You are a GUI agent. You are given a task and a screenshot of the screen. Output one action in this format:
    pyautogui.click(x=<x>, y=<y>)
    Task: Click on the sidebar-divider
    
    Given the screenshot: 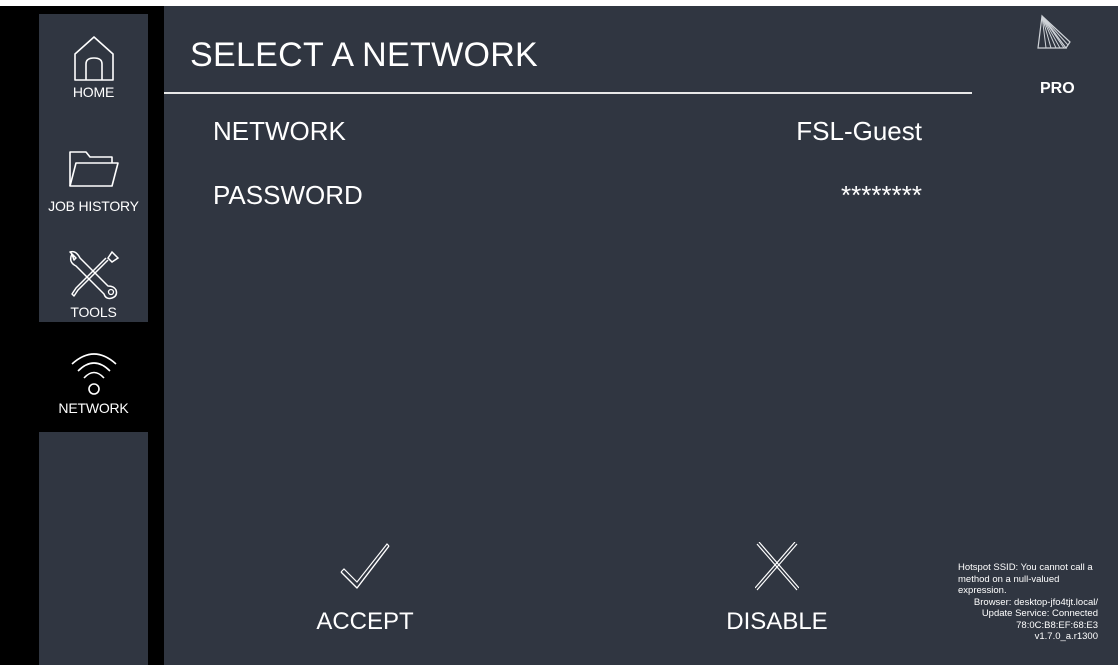 What is the action you would take?
    pyautogui.click(x=156, y=339)
    